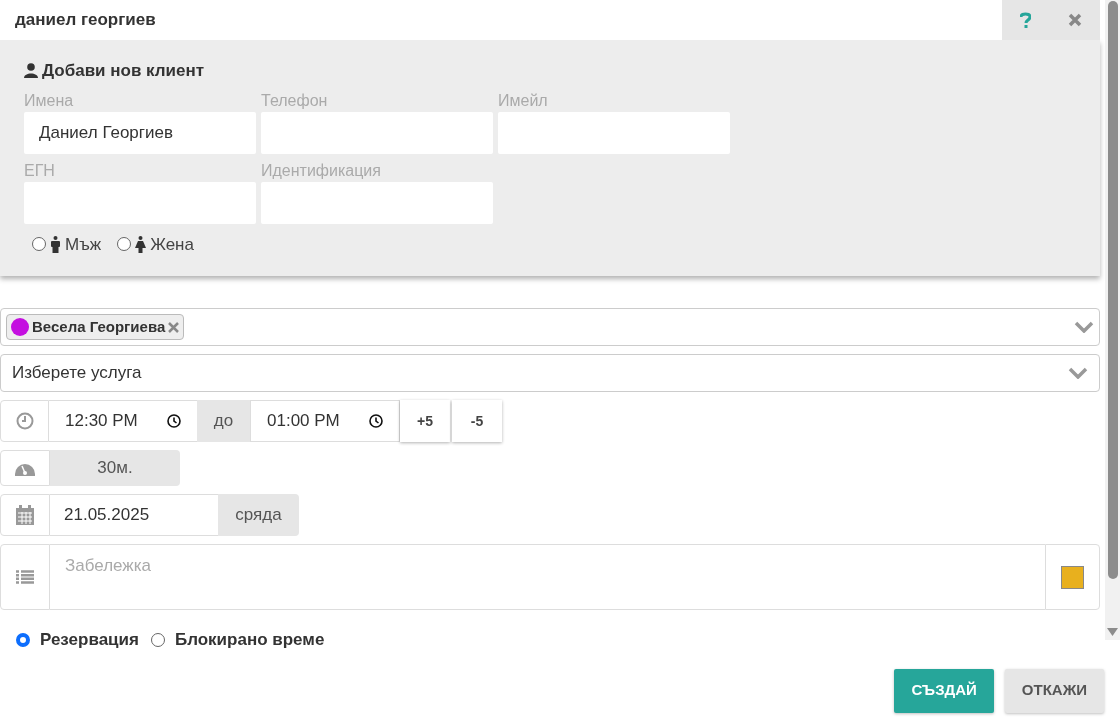 This screenshot has height=717, width=1120. What do you see at coordinates (523, 100) in the screenshot?
I see `field-label: Имейл` at bounding box center [523, 100].